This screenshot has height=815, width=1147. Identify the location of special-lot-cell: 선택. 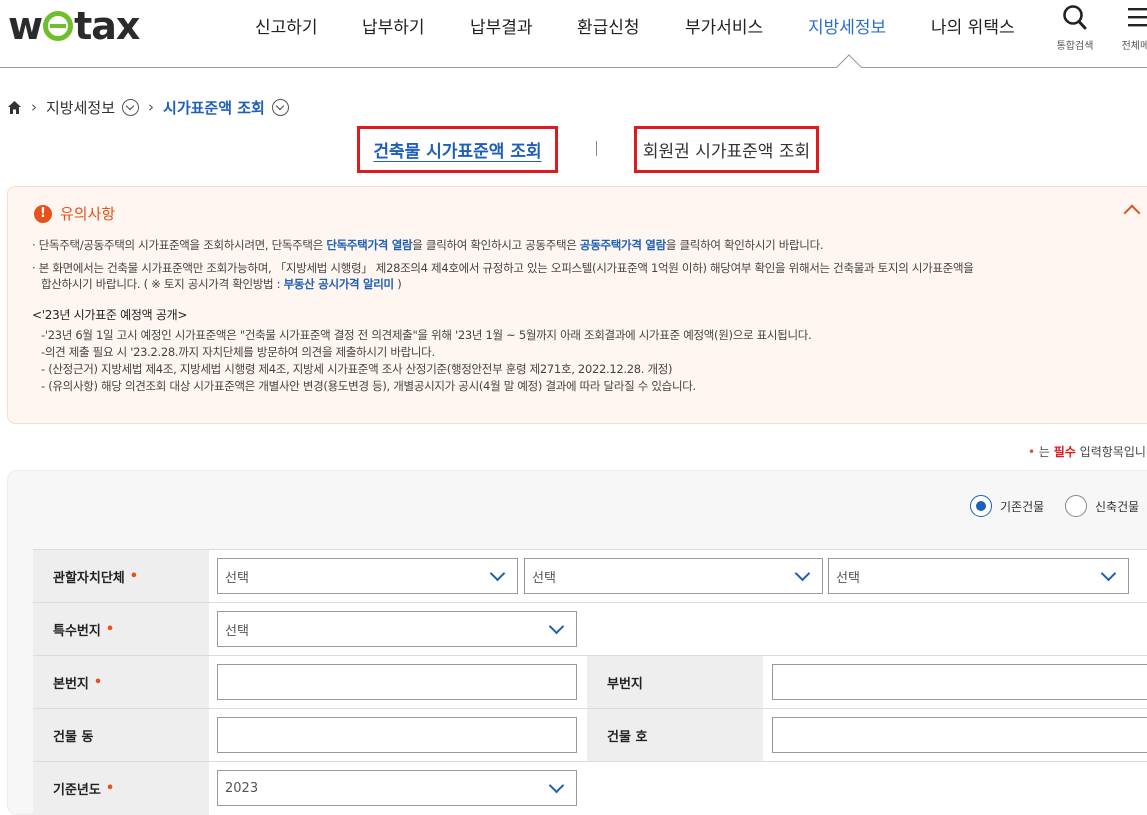
(678, 629).